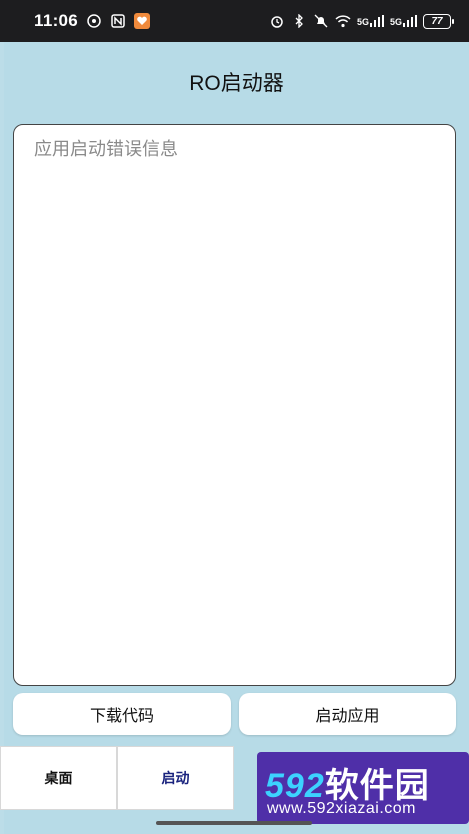 This screenshot has height=834, width=469. What do you see at coordinates (175, 778) in the screenshot?
I see `nav-item-launch: 启动` at bounding box center [175, 778].